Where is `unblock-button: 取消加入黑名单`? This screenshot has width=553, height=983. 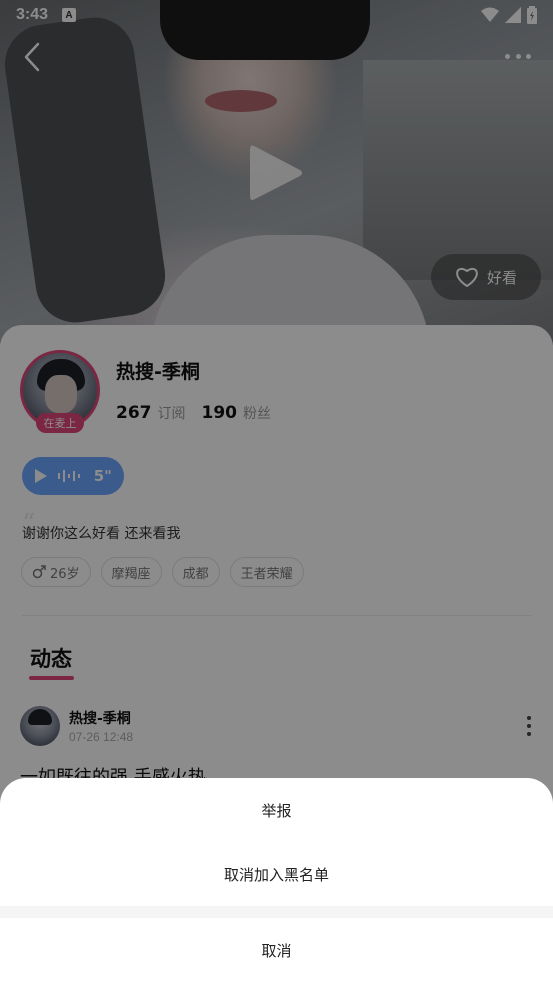 unblock-button: 取消加入黑名单 is located at coordinates (276, 874).